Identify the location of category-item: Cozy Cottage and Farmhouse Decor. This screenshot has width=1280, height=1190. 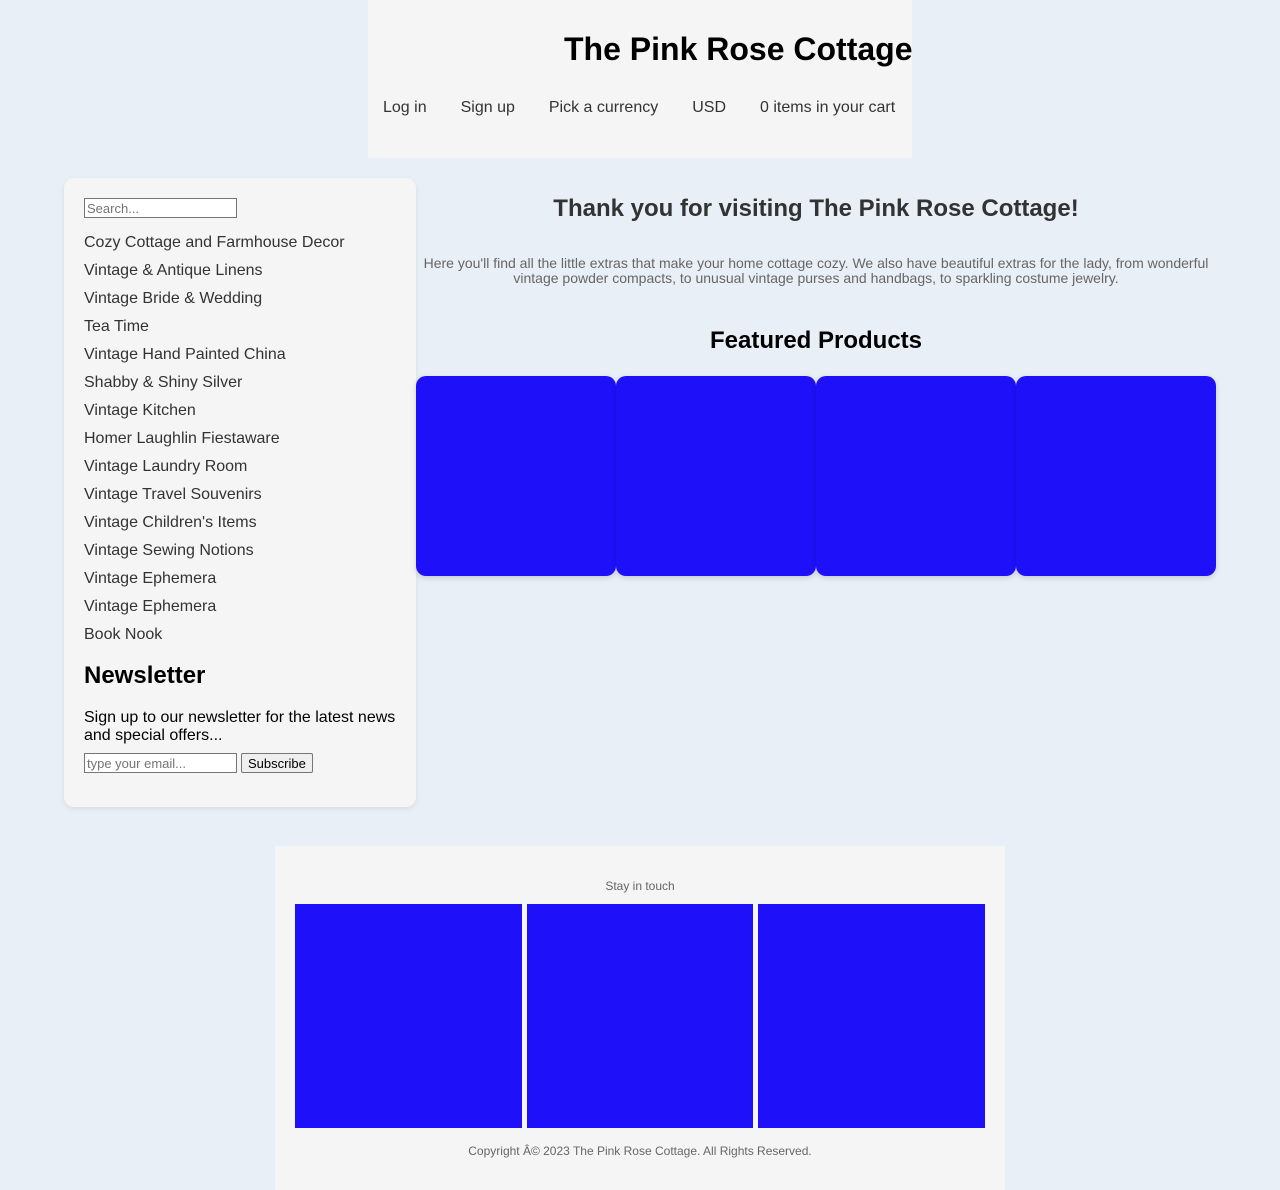
(240, 248).